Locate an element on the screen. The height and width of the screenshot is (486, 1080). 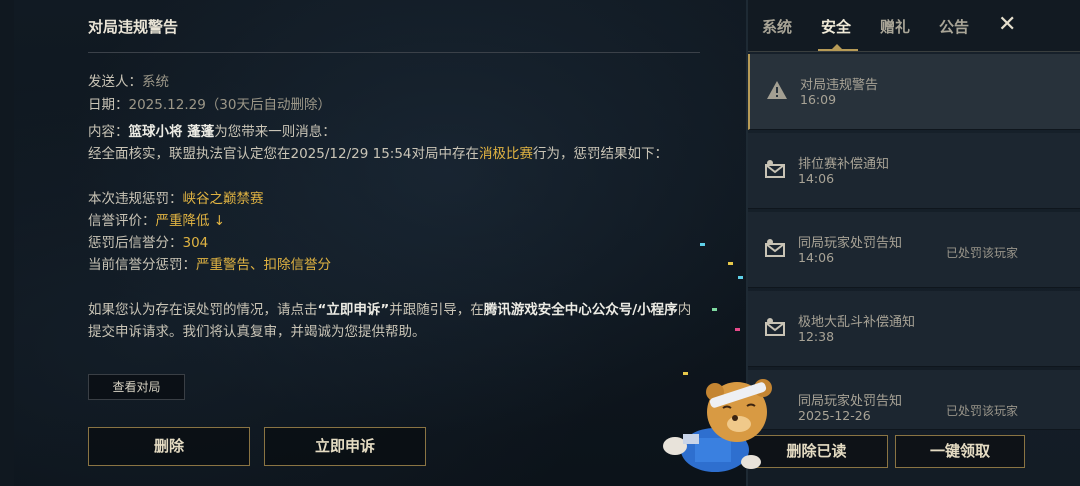
penalty-label: 本次违规惩罚： is located at coordinates (135, 199).